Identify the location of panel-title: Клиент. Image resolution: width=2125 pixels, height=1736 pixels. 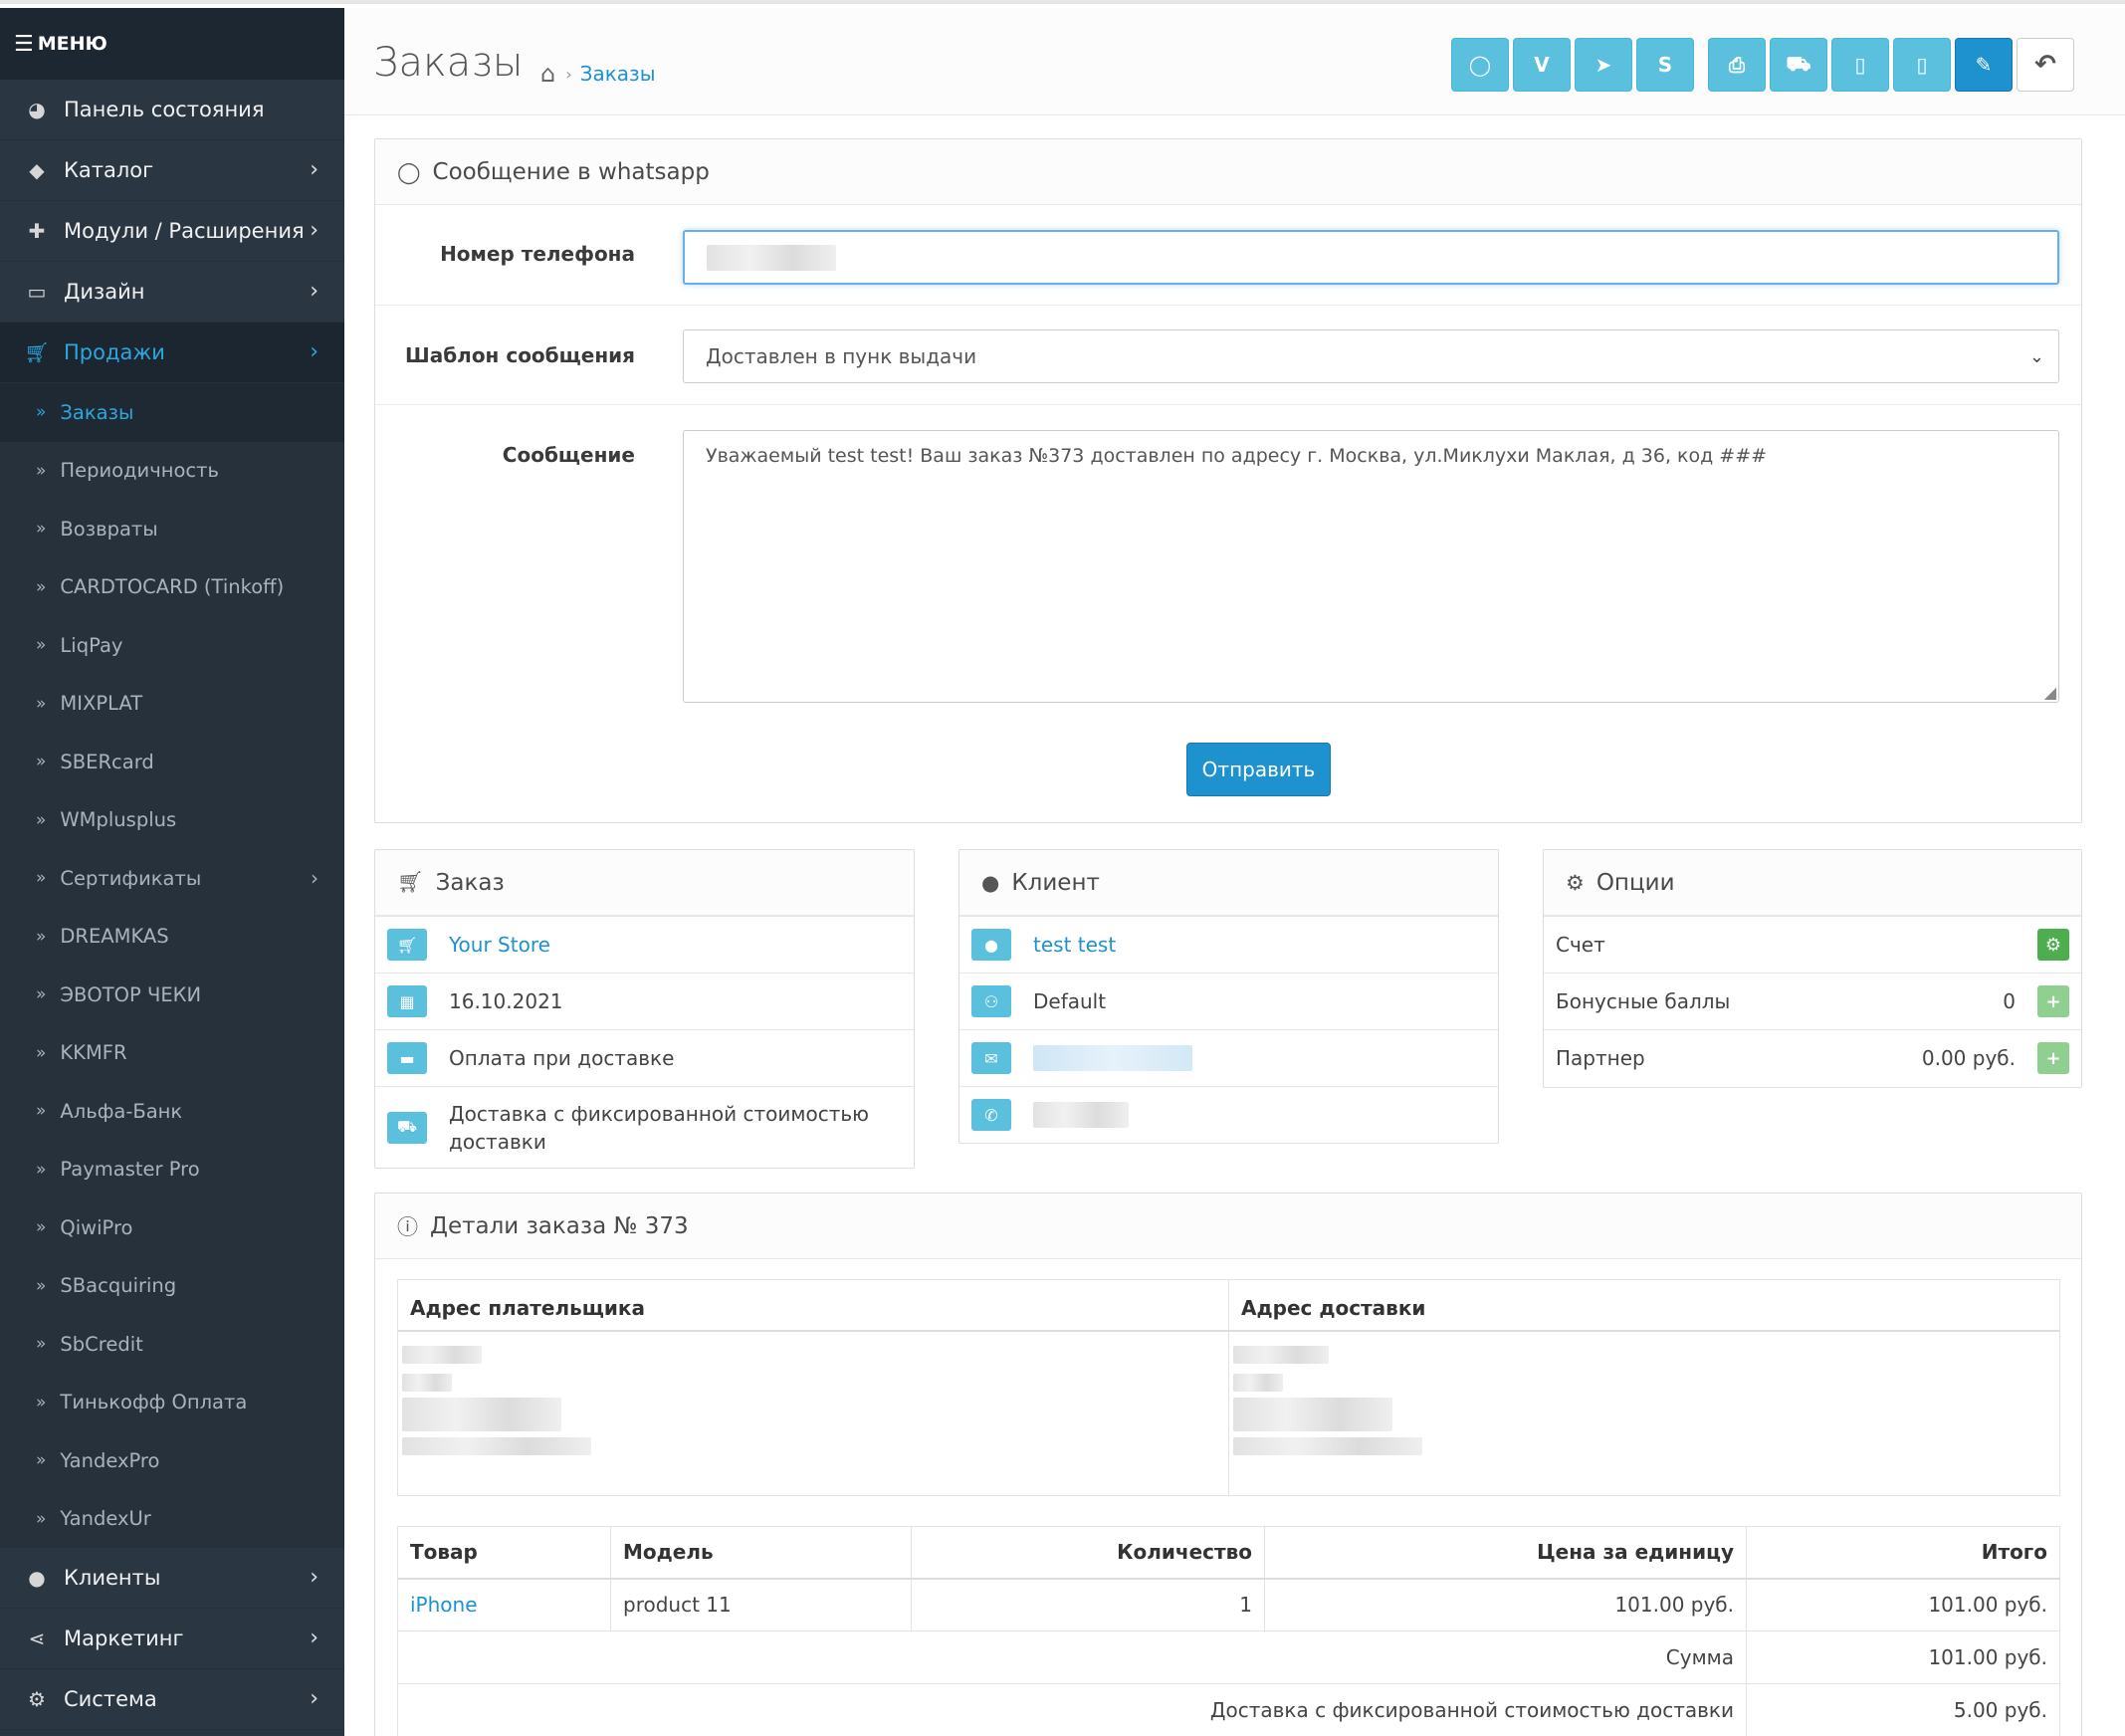
(1055, 883).